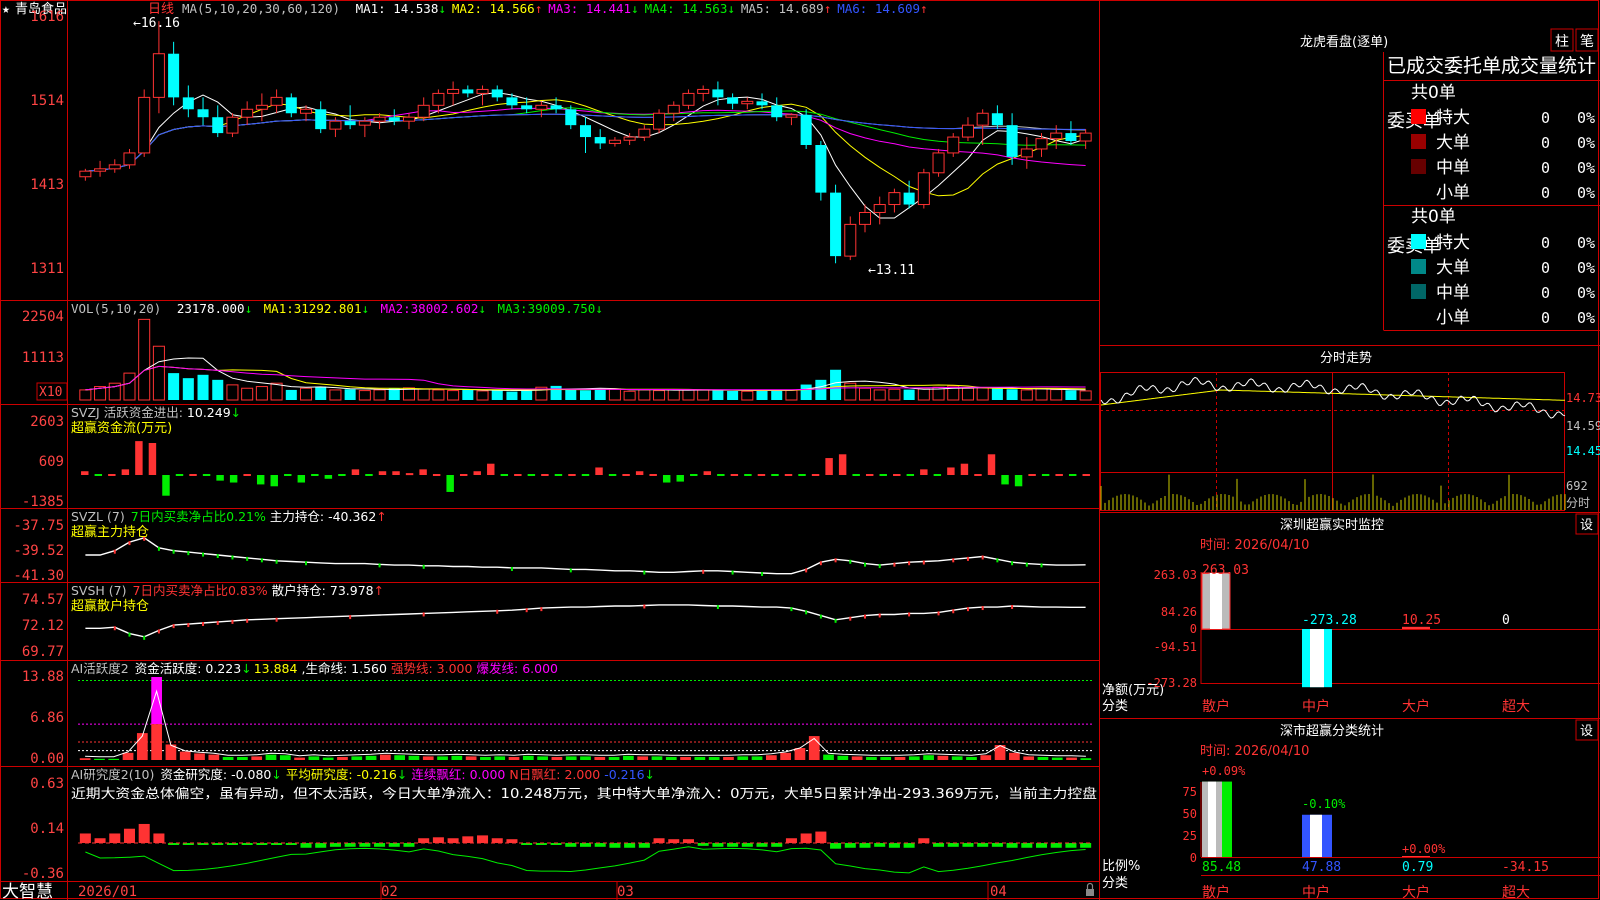  I want to click on svg-text: 609, so click(51, 462).